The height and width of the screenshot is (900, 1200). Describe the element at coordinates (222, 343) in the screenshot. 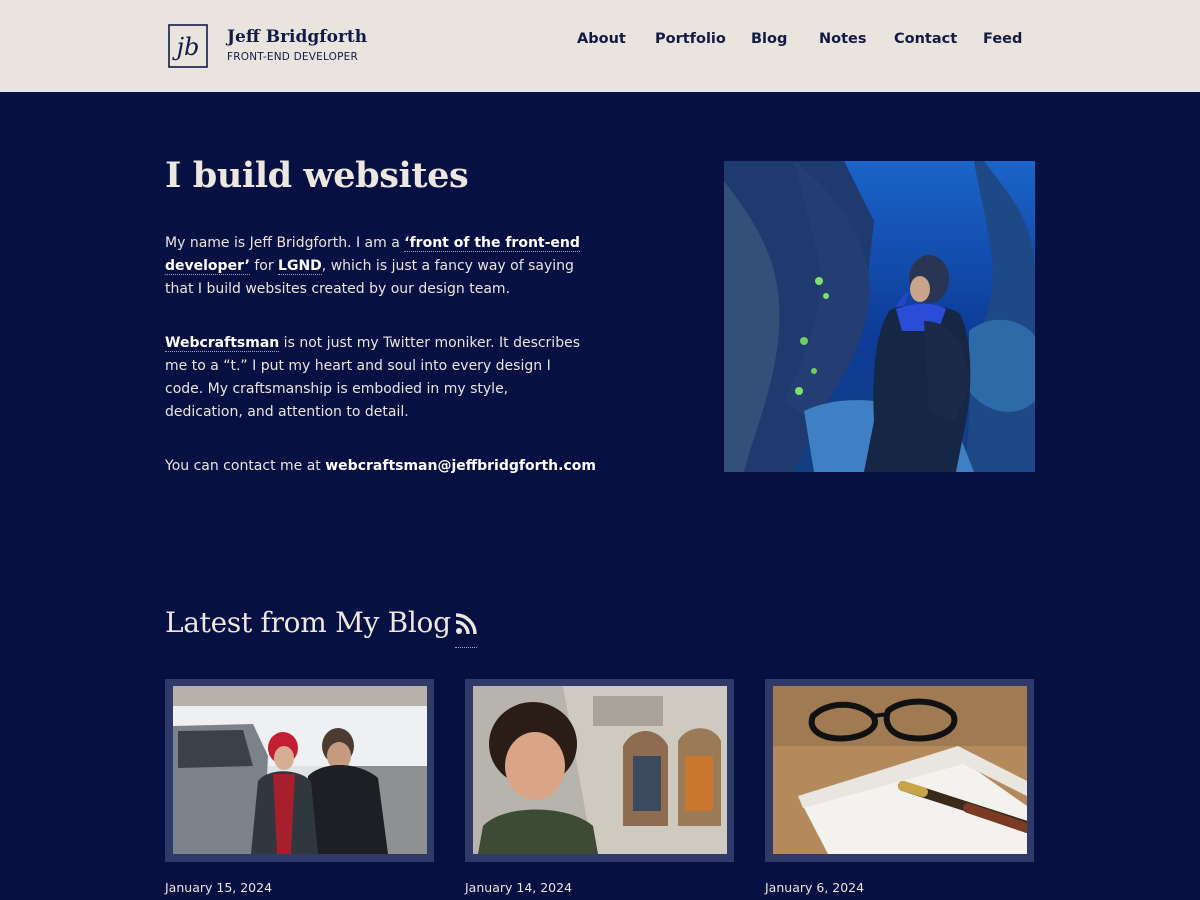

I see `webcraftsman-link: Webcraftsman` at that location.